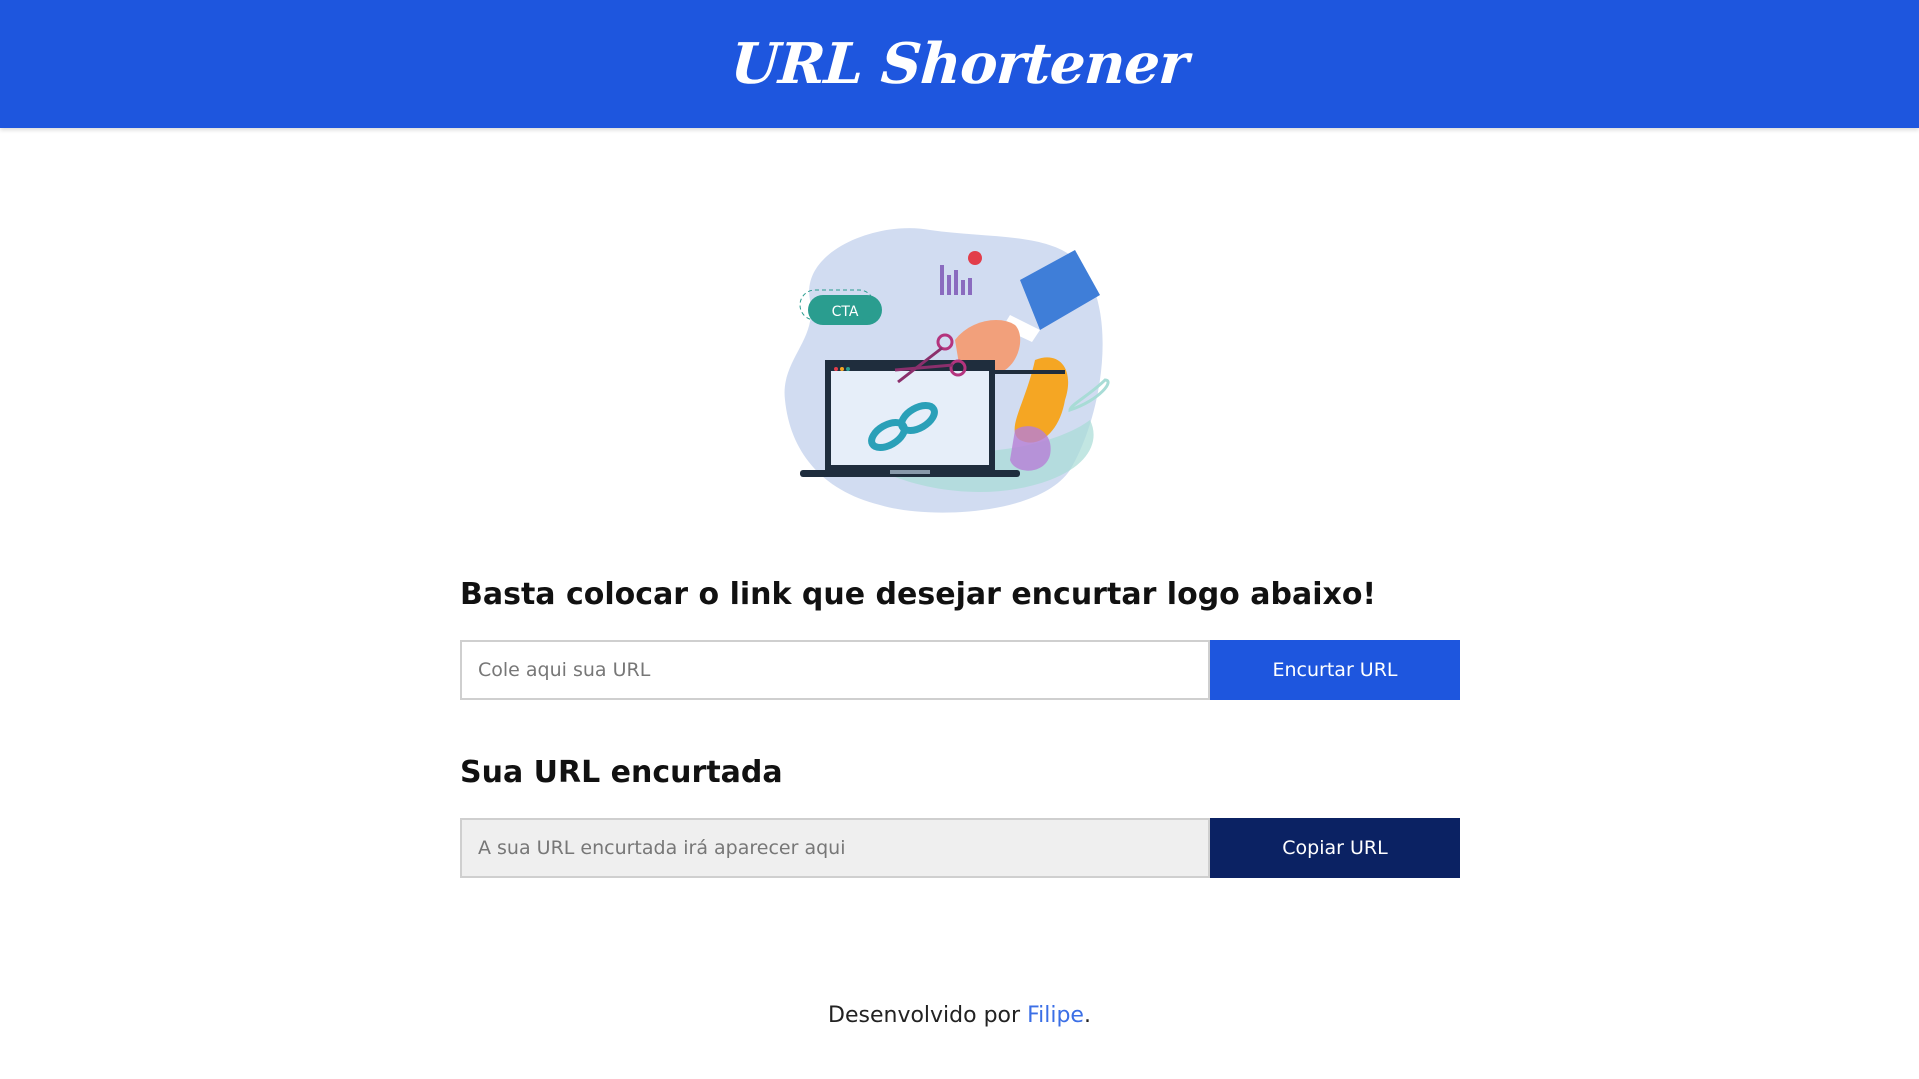 Image resolution: width=1919 pixels, height=1079 pixels. I want to click on cut-link-illustration: CTA, so click(950, 370).